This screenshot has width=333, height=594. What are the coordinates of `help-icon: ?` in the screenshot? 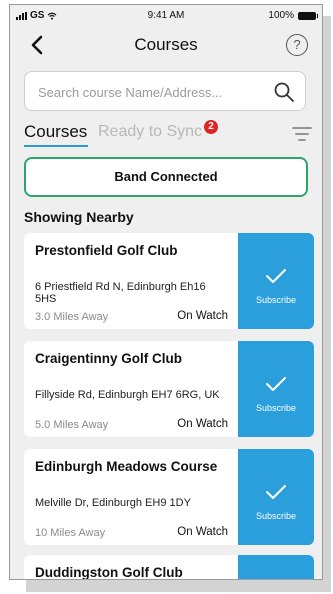 It's located at (297, 45).